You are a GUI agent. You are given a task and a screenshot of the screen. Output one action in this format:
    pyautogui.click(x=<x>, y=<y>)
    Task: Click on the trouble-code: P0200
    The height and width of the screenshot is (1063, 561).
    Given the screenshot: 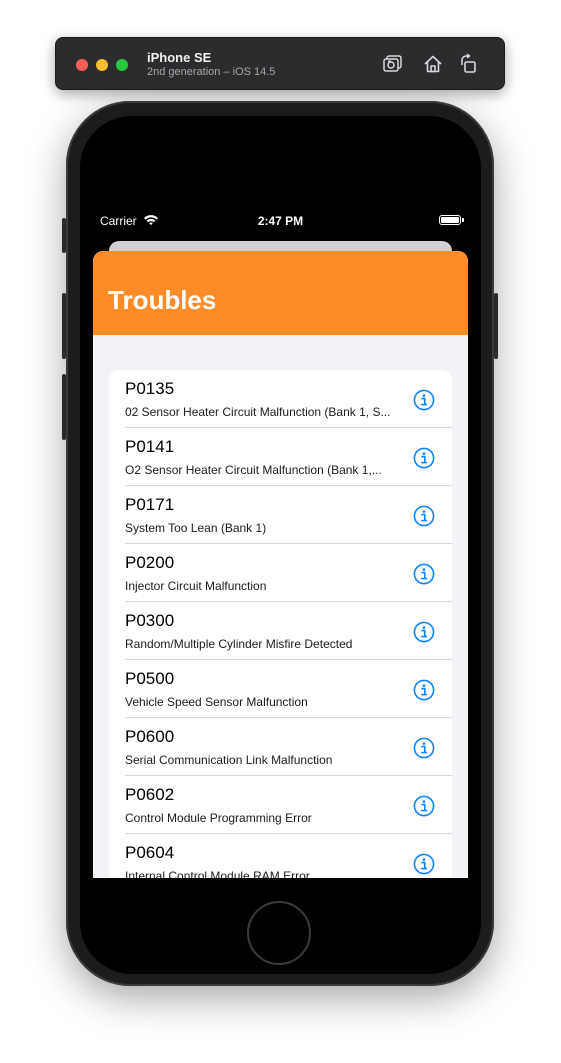 What is the action you would take?
    pyautogui.click(x=150, y=562)
    